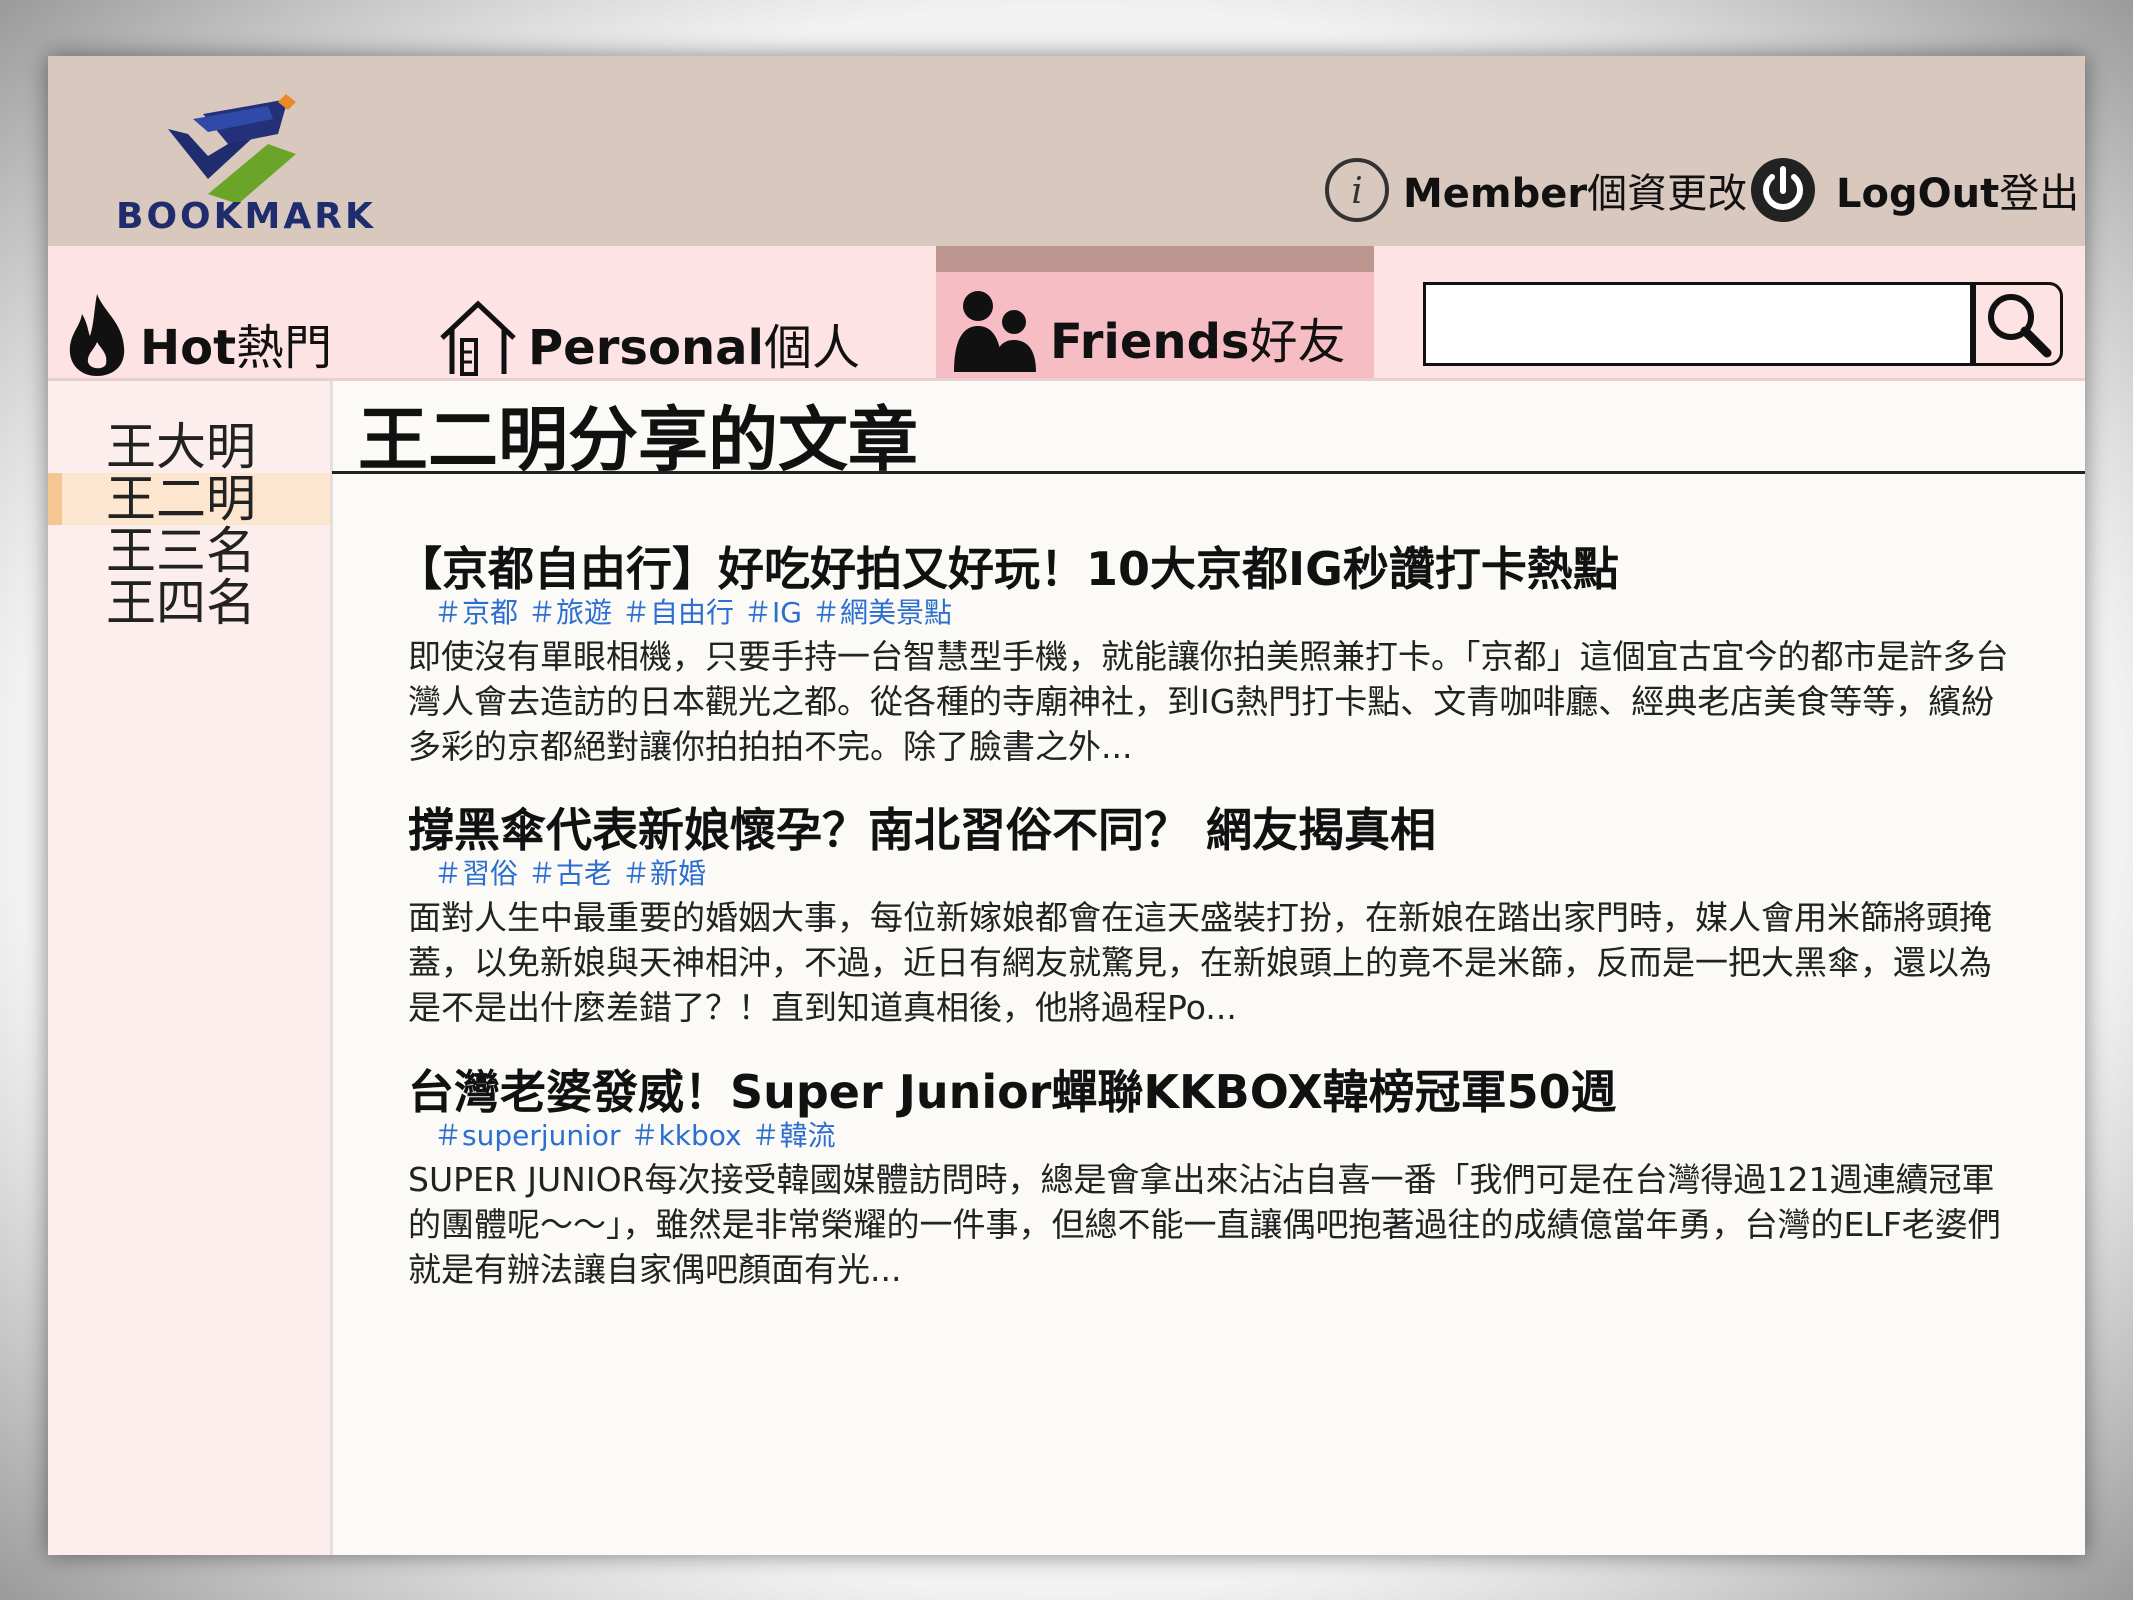 Image resolution: width=2133 pixels, height=1600 pixels. I want to click on tag-link: ＃旅遊, so click(570, 612).